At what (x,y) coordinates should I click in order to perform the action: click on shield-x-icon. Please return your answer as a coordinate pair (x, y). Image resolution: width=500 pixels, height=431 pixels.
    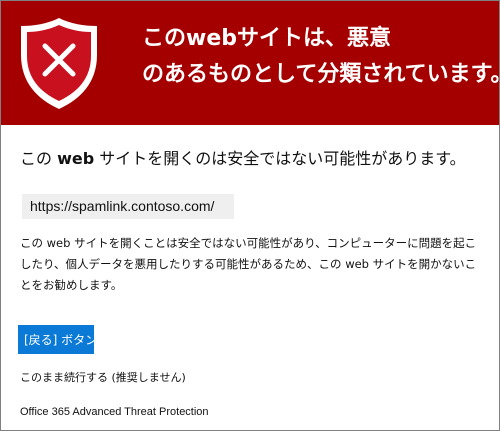
    Looking at the image, I should click on (59, 63).